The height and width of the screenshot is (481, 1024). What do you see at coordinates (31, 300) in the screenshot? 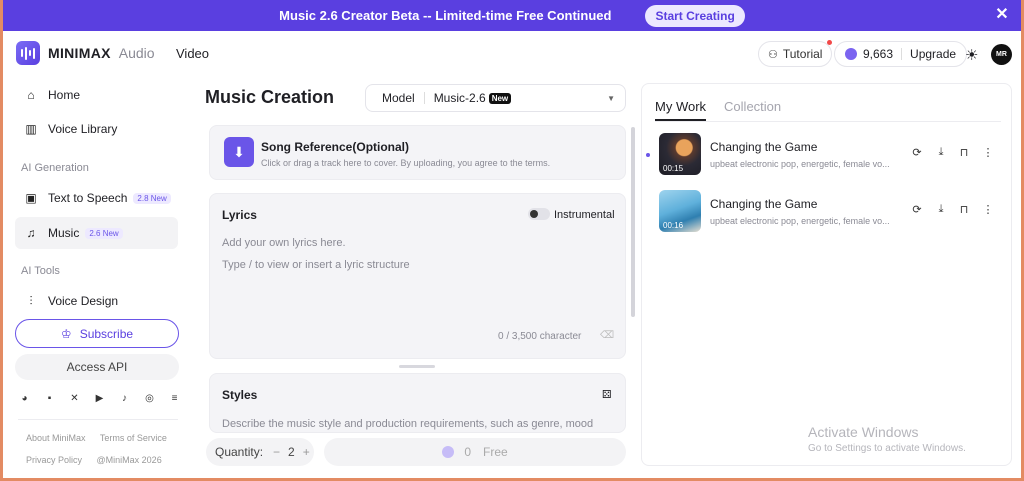
I see `waveform-icon: ⫶` at bounding box center [31, 300].